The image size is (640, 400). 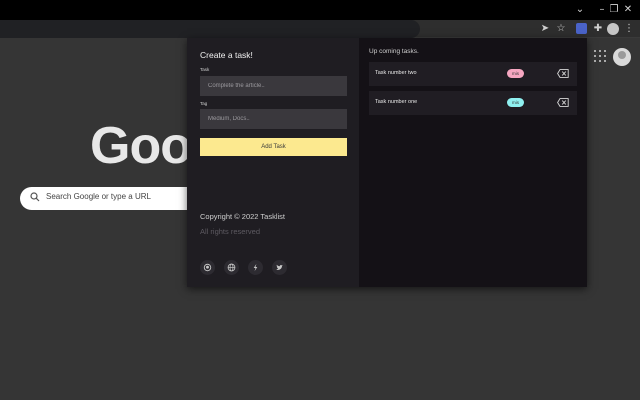 I want to click on task-label: Task, so click(x=205, y=69).